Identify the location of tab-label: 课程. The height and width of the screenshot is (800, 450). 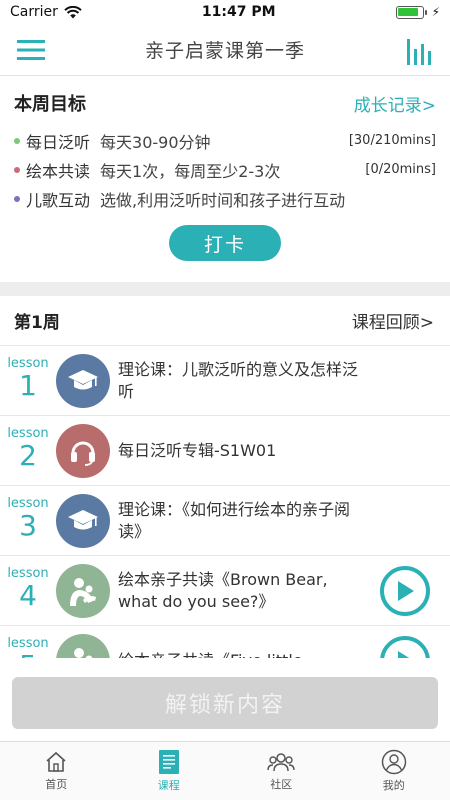
(168, 785).